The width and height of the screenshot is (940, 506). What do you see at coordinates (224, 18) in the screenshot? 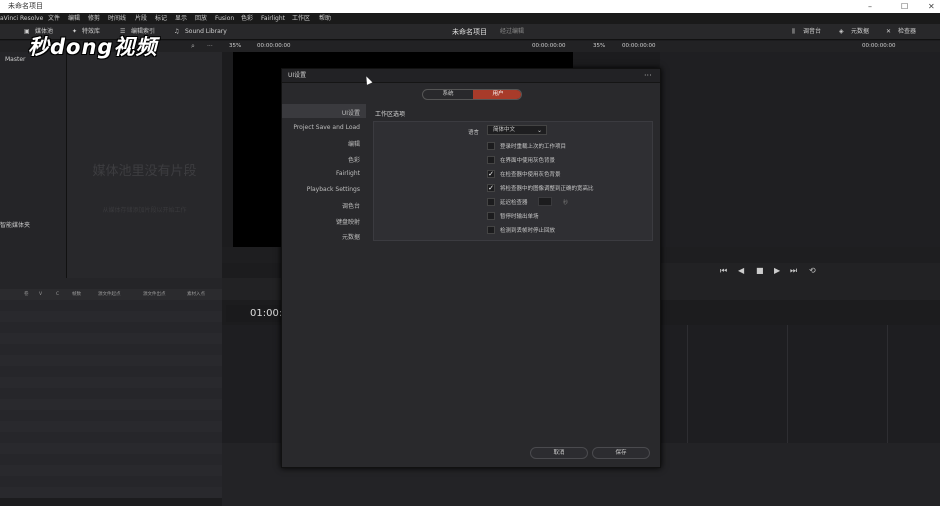
I see `menu-item-fusion: Fusion` at bounding box center [224, 18].